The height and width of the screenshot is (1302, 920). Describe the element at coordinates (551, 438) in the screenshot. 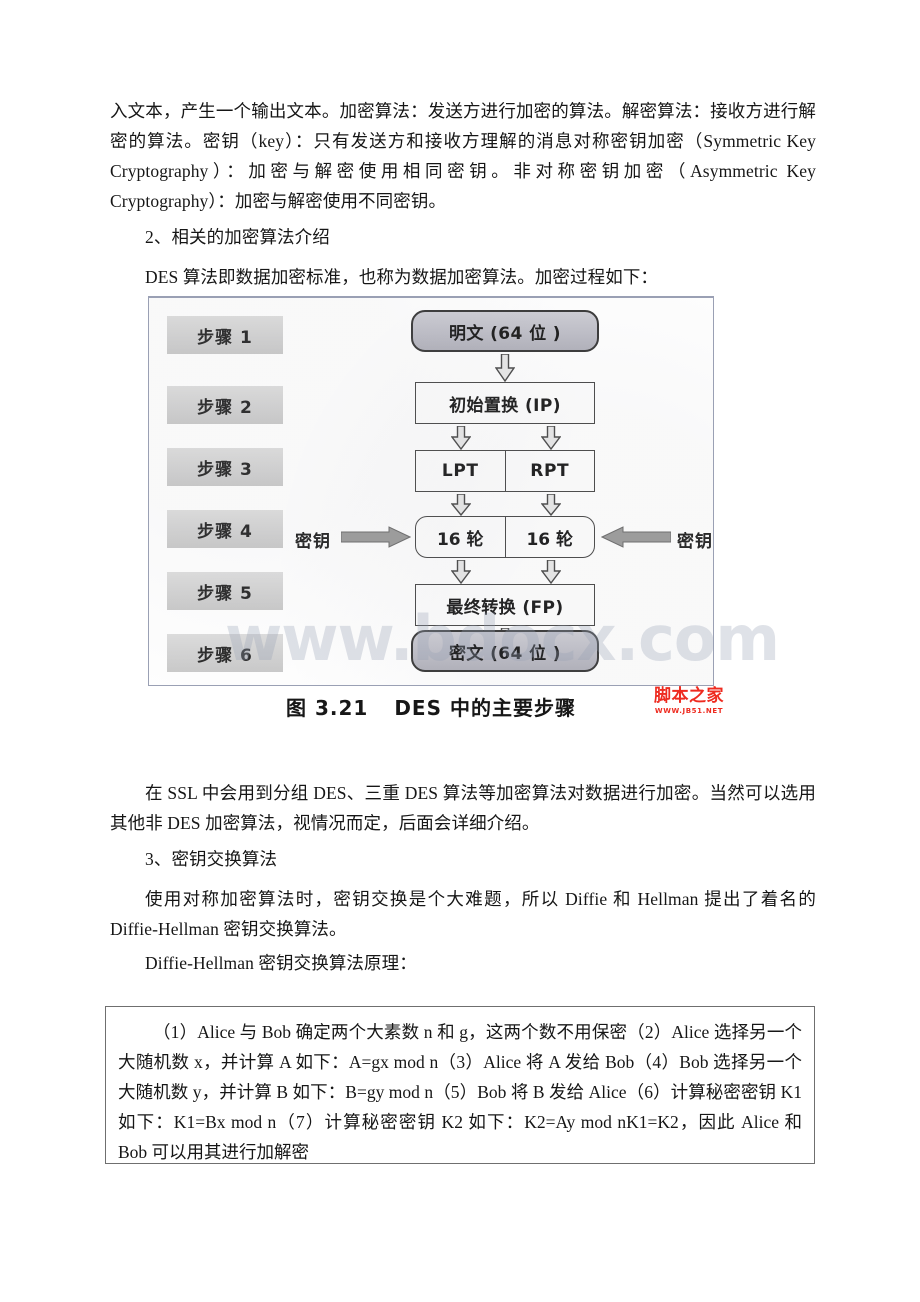

I see `arrow-ip-to-rpt` at that location.